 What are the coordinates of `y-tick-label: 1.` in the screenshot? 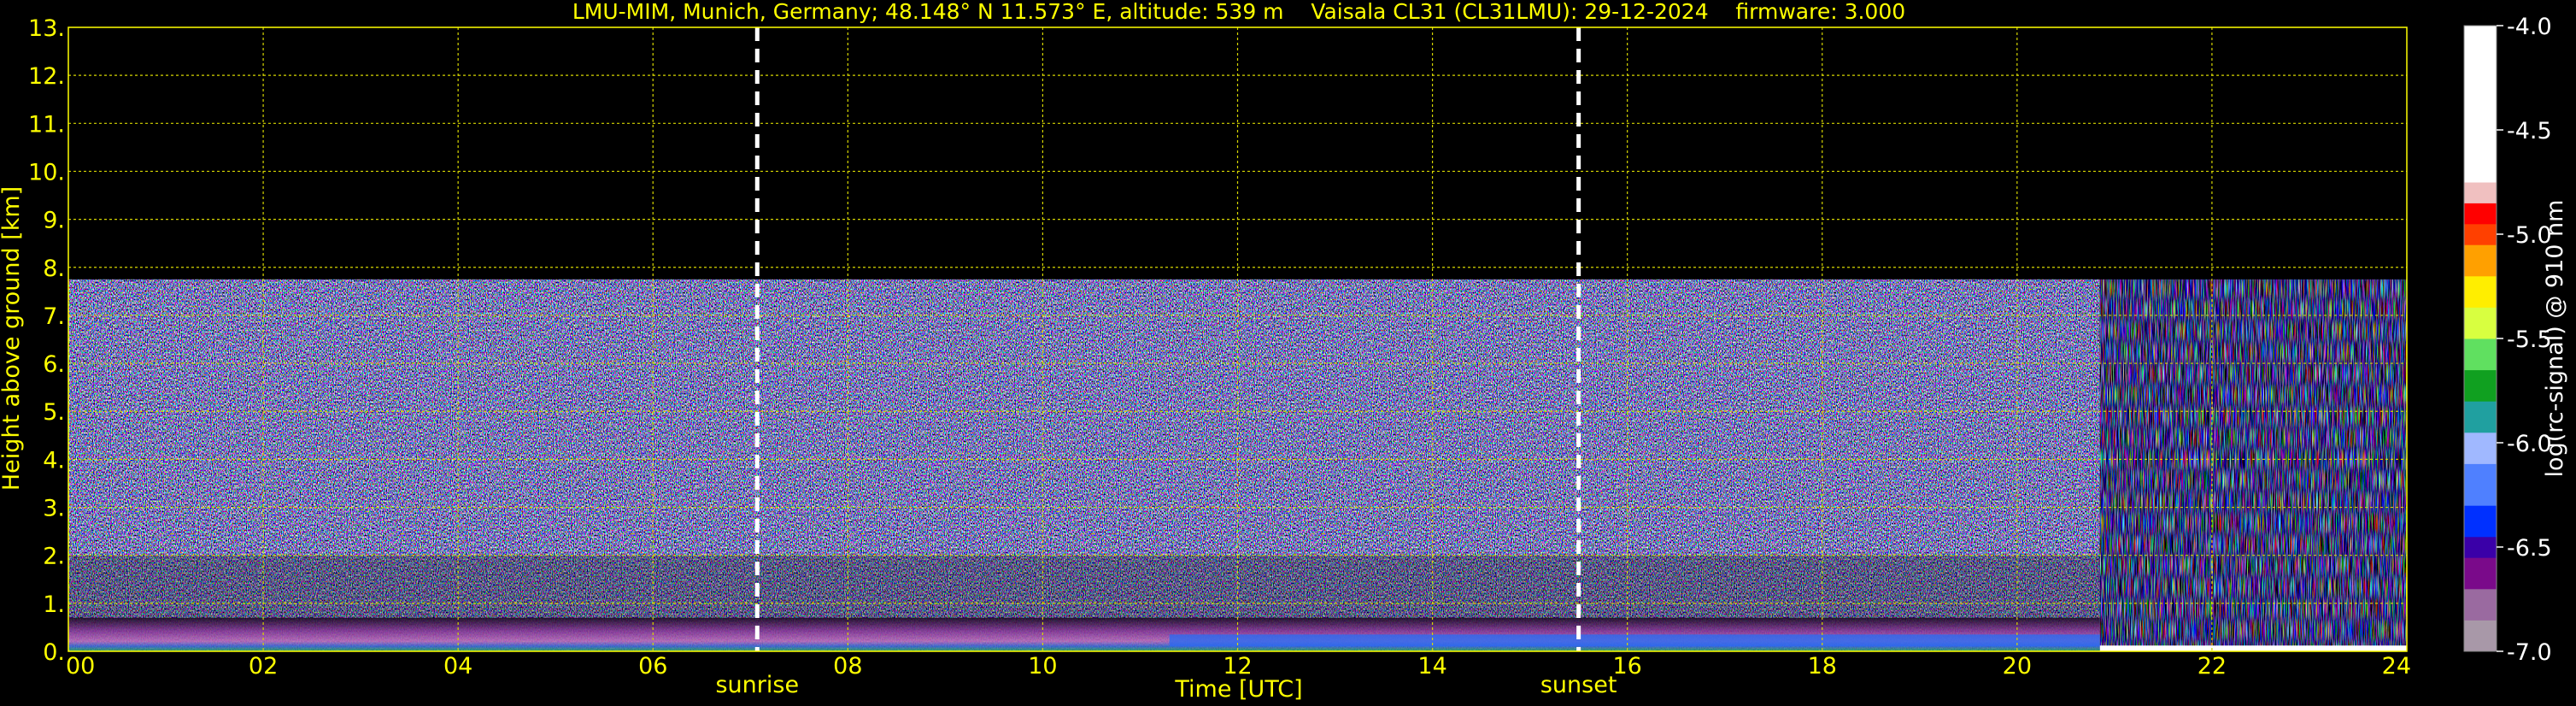 It's located at (54, 604).